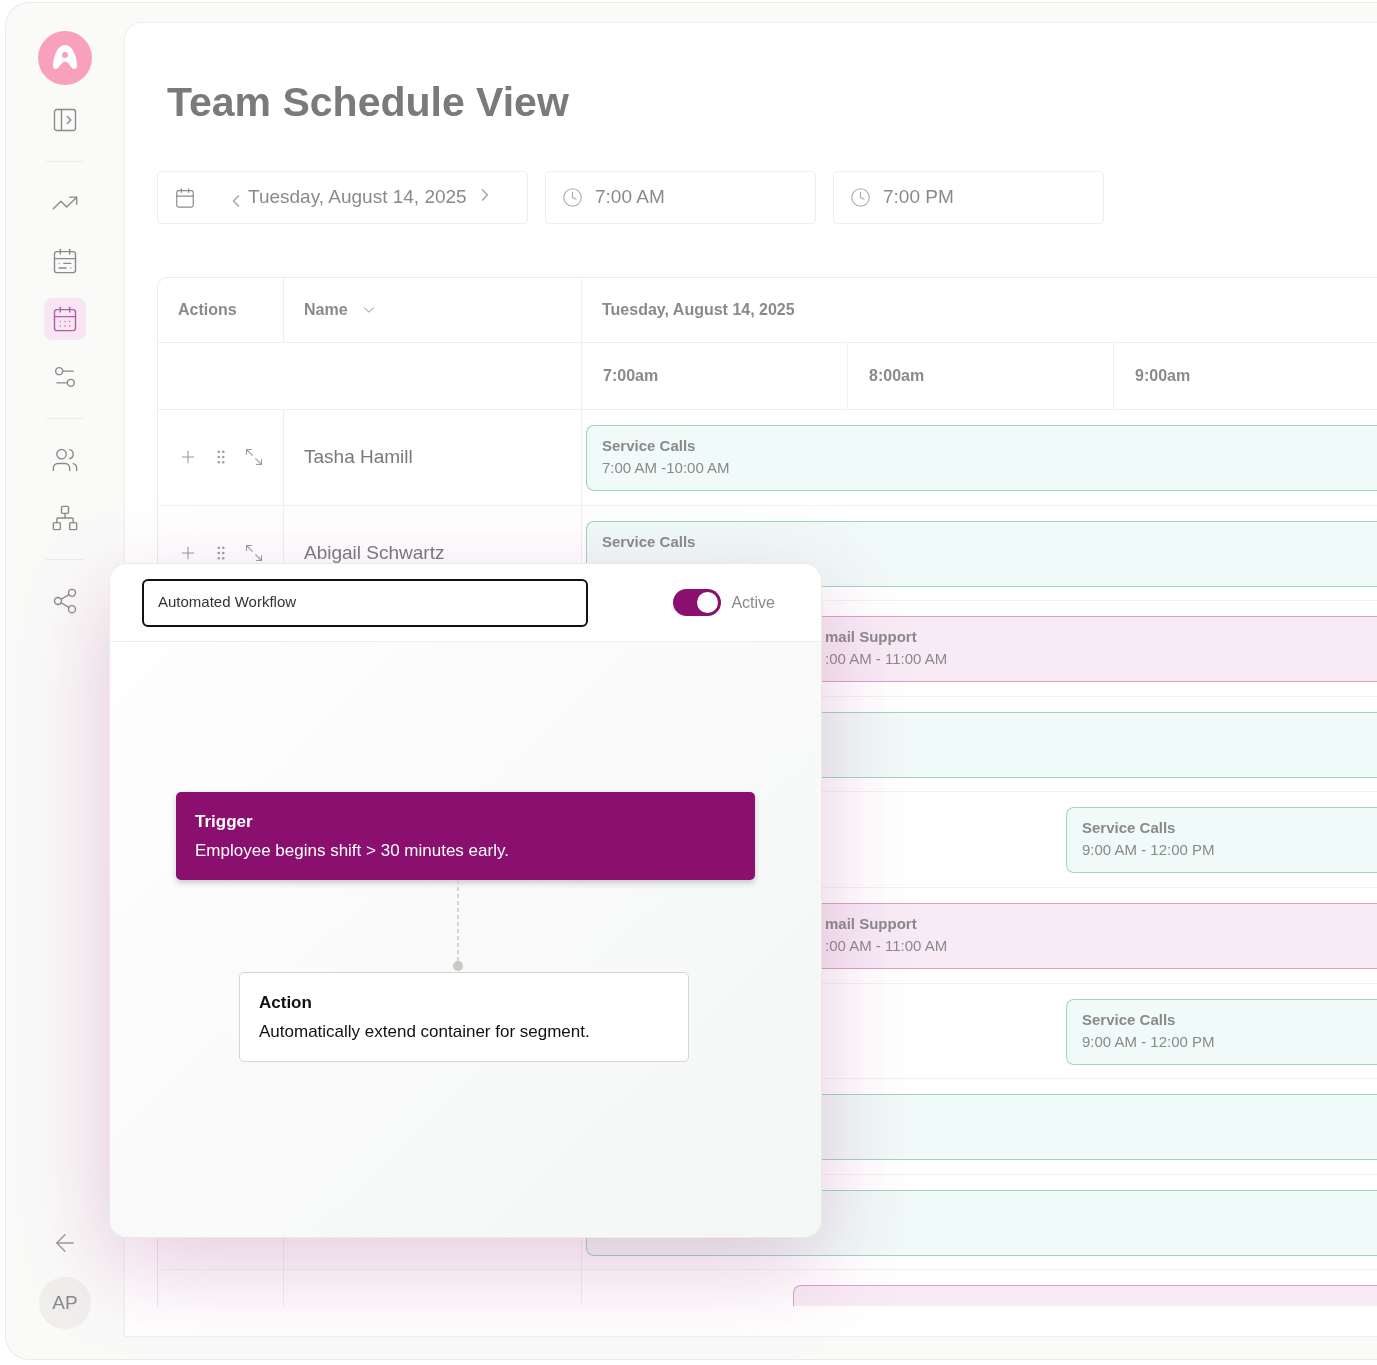 This screenshot has height=1365, width=1377. I want to click on action-node: Action Automatically extend container for segment., so click(464, 1017).